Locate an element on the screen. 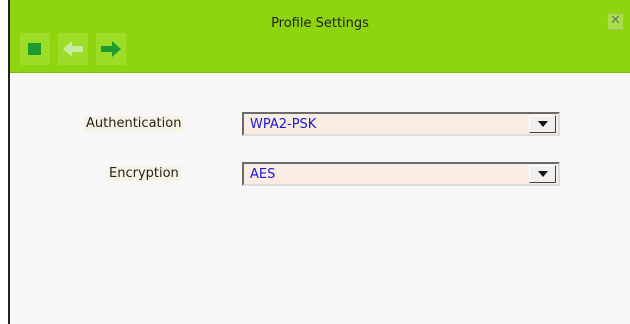  back-arrow-icon is located at coordinates (73, 49).